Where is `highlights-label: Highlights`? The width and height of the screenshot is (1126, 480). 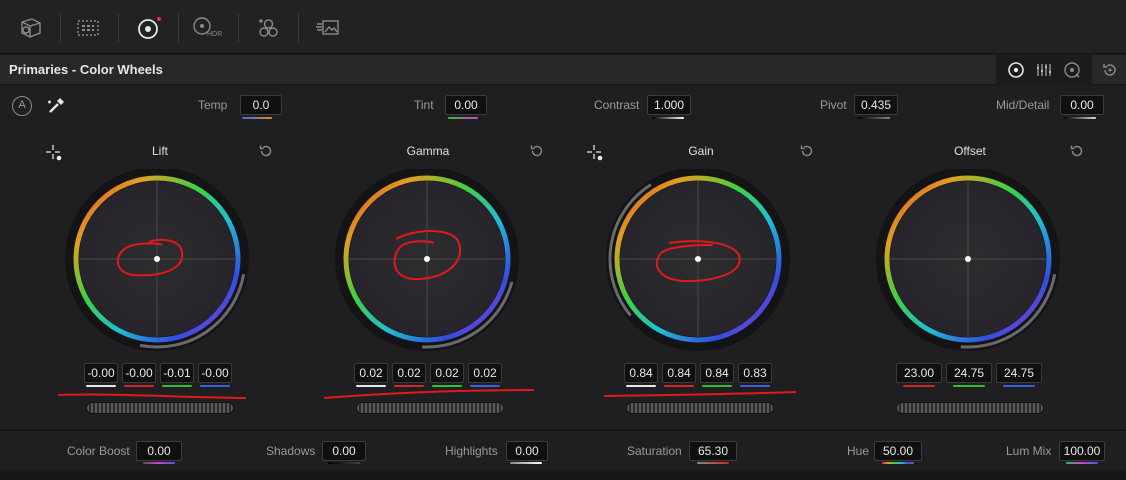
highlights-label: Highlights is located at coordinates (471, 451).